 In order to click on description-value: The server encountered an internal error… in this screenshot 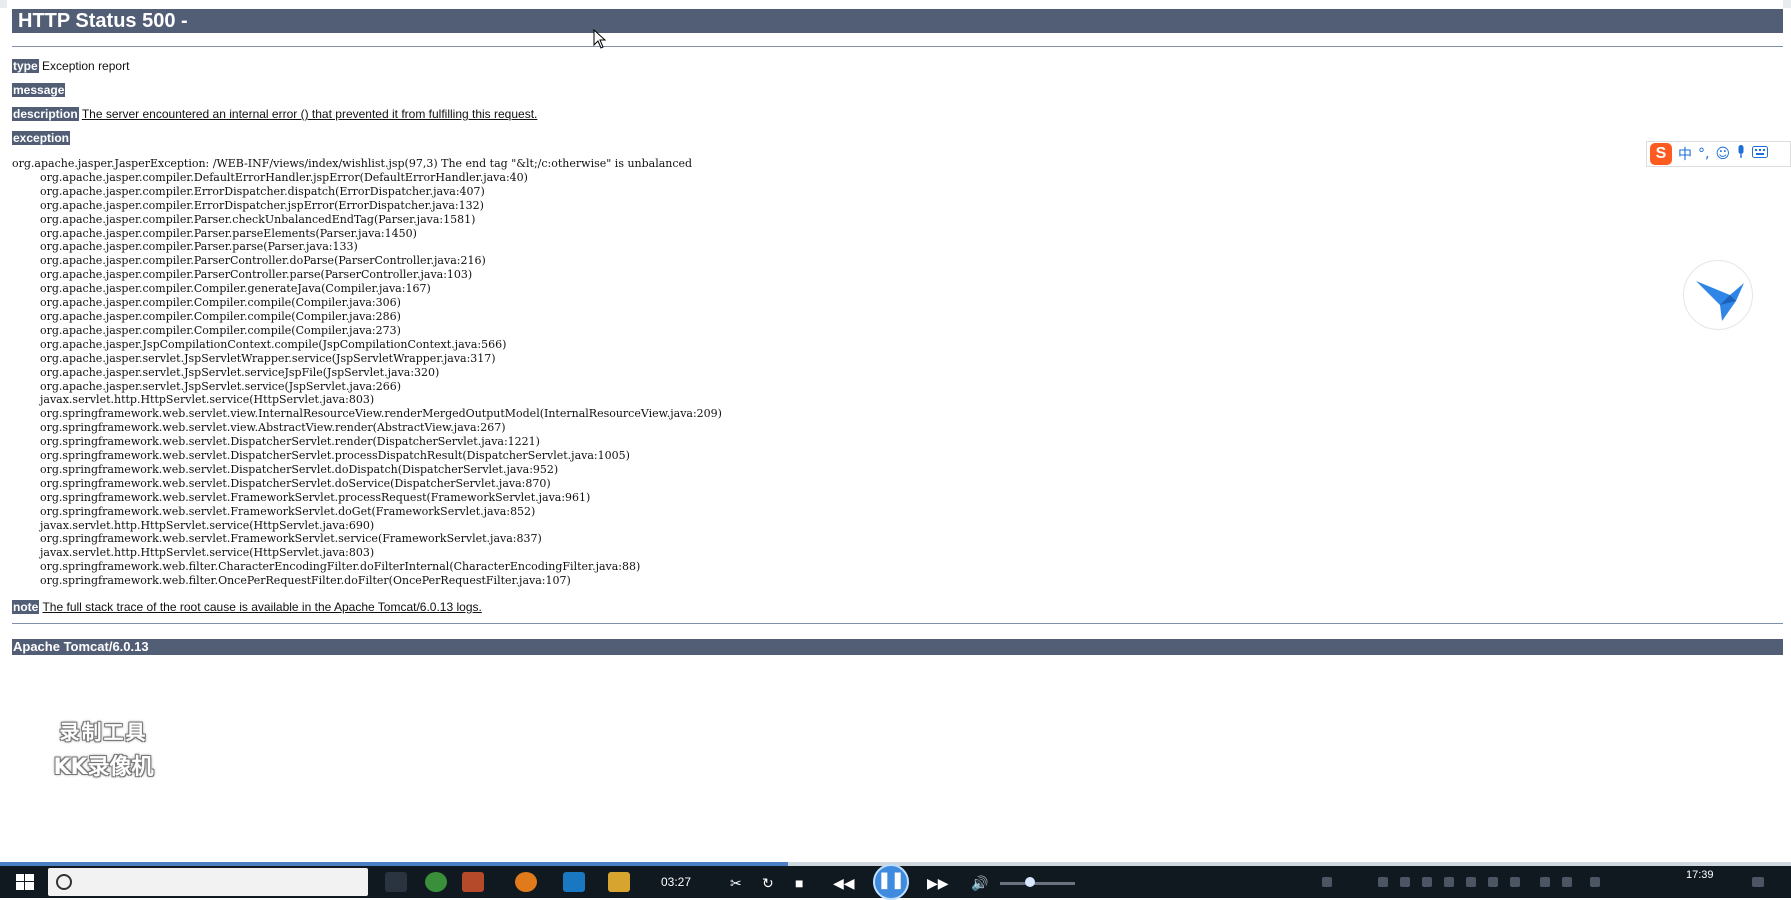, I will do `click(309, 114)`.